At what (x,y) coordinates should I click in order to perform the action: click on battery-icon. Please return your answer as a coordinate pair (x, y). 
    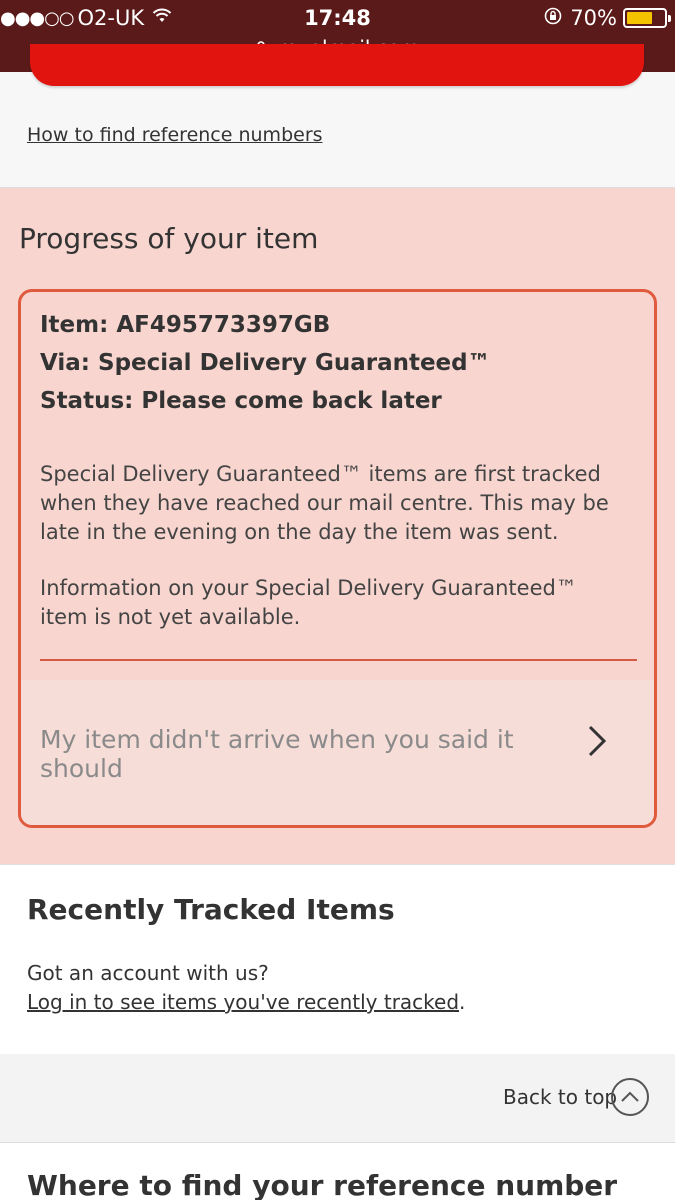
    Looking at the image, I should click on (647, 18).